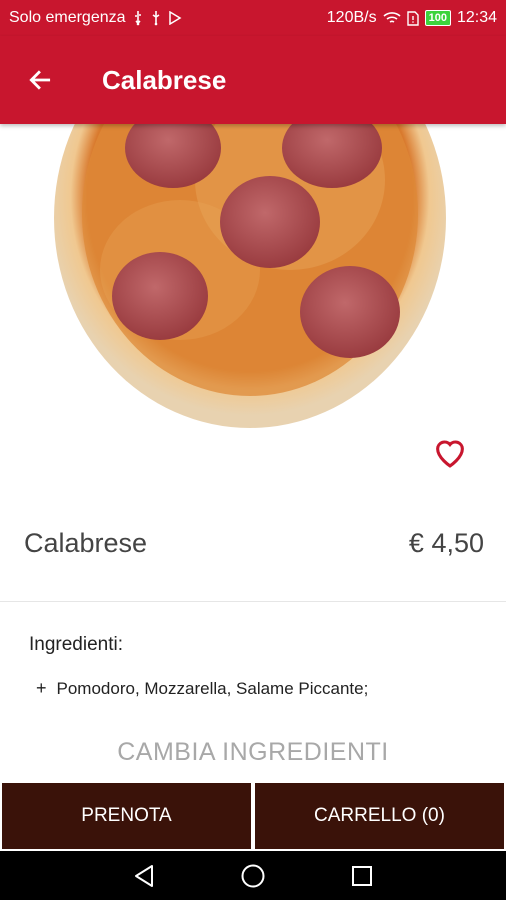 The image size is (506, 900). I want to click on change-ingredients-button: CAMBIA INGREDIENTI, so click(253, 752).